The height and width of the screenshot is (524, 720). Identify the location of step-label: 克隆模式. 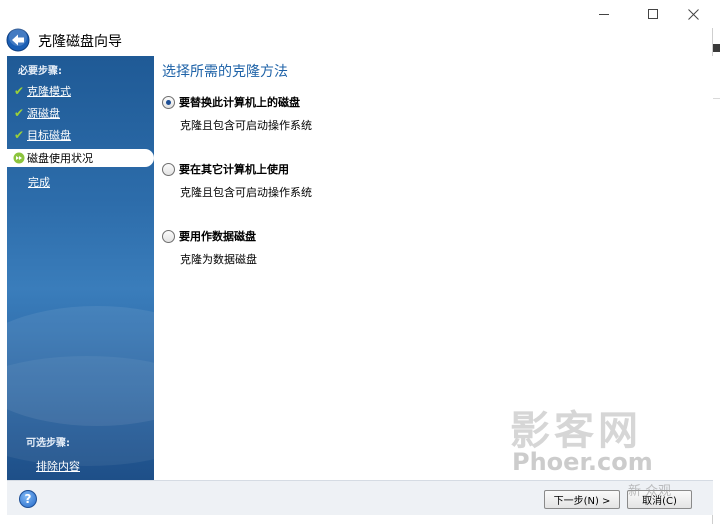
(49, 91).